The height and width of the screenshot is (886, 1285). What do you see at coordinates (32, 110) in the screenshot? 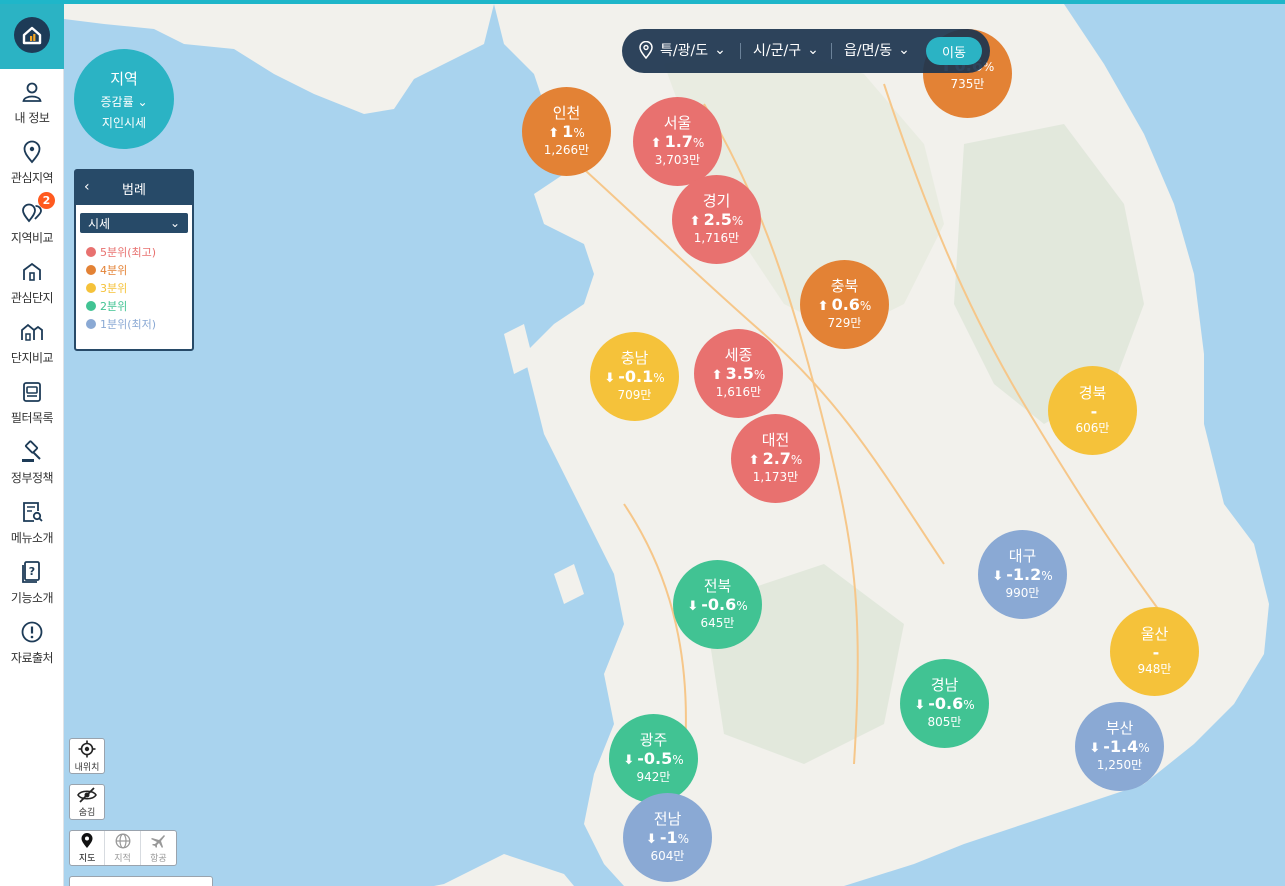
I see `sidebar-item-my-info: 내 정보` at bounding box center [32, 110].